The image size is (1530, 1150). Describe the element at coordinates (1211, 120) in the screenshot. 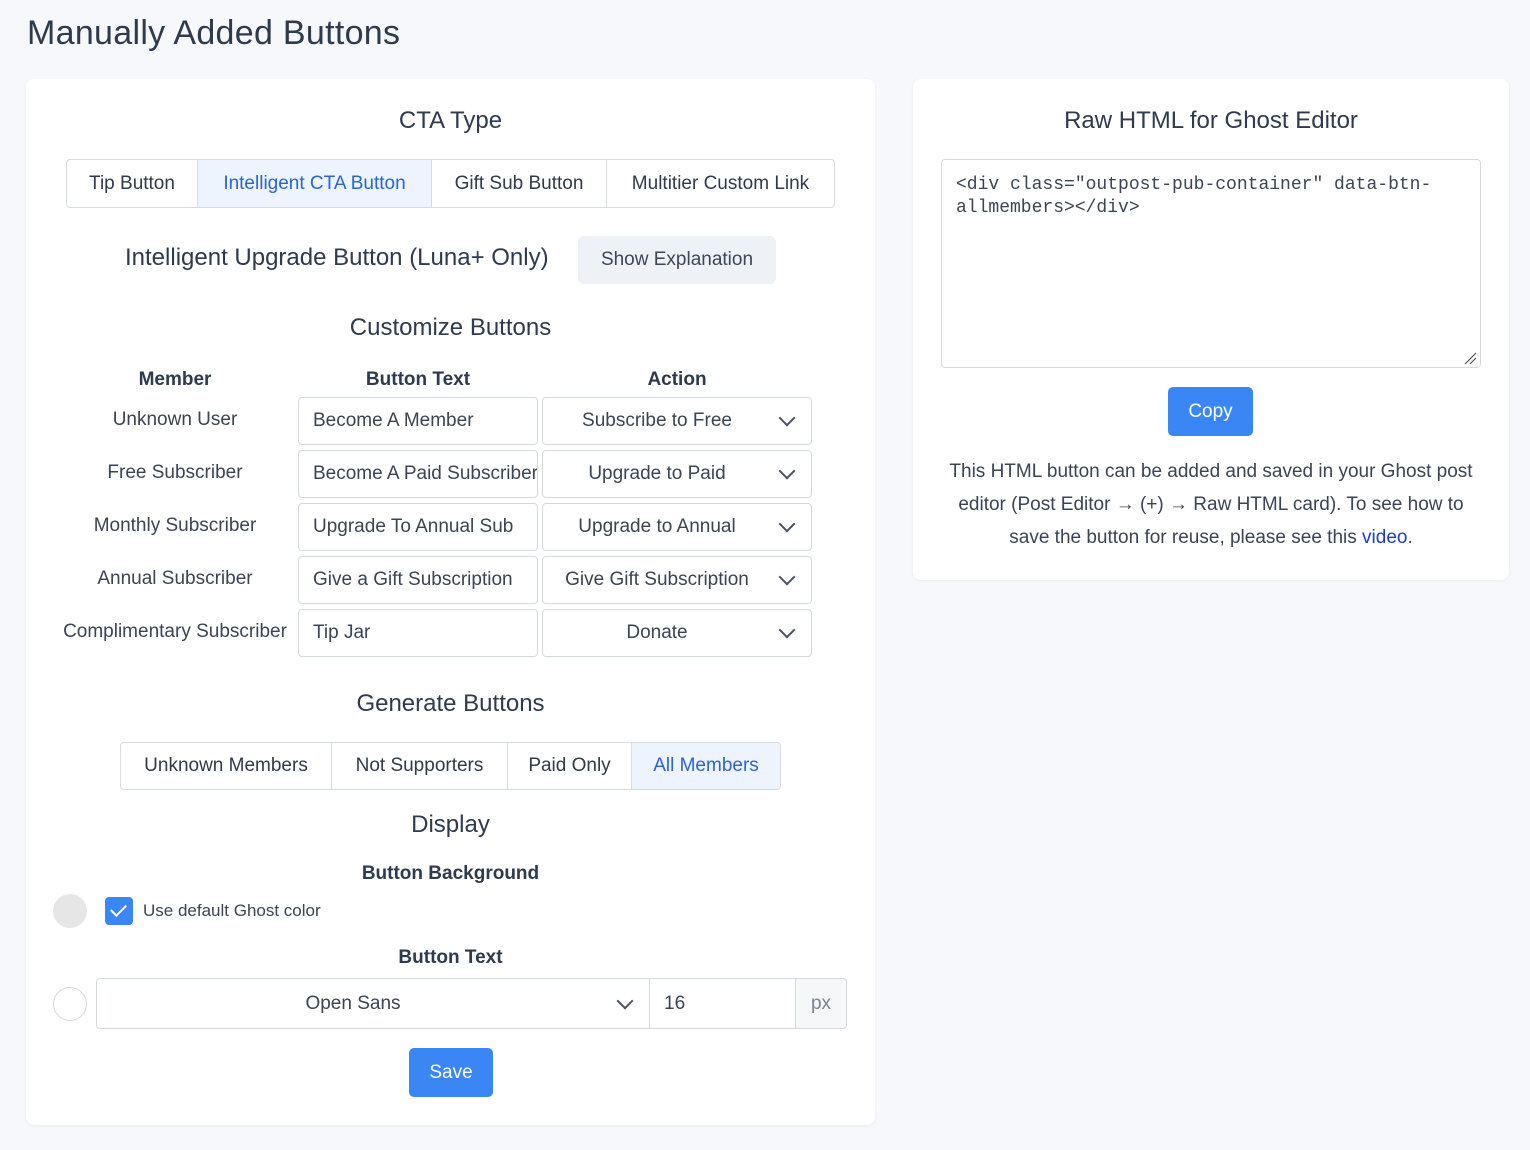

I see `raw-html-title: Raw HTML for Ghost Editor` at that location.